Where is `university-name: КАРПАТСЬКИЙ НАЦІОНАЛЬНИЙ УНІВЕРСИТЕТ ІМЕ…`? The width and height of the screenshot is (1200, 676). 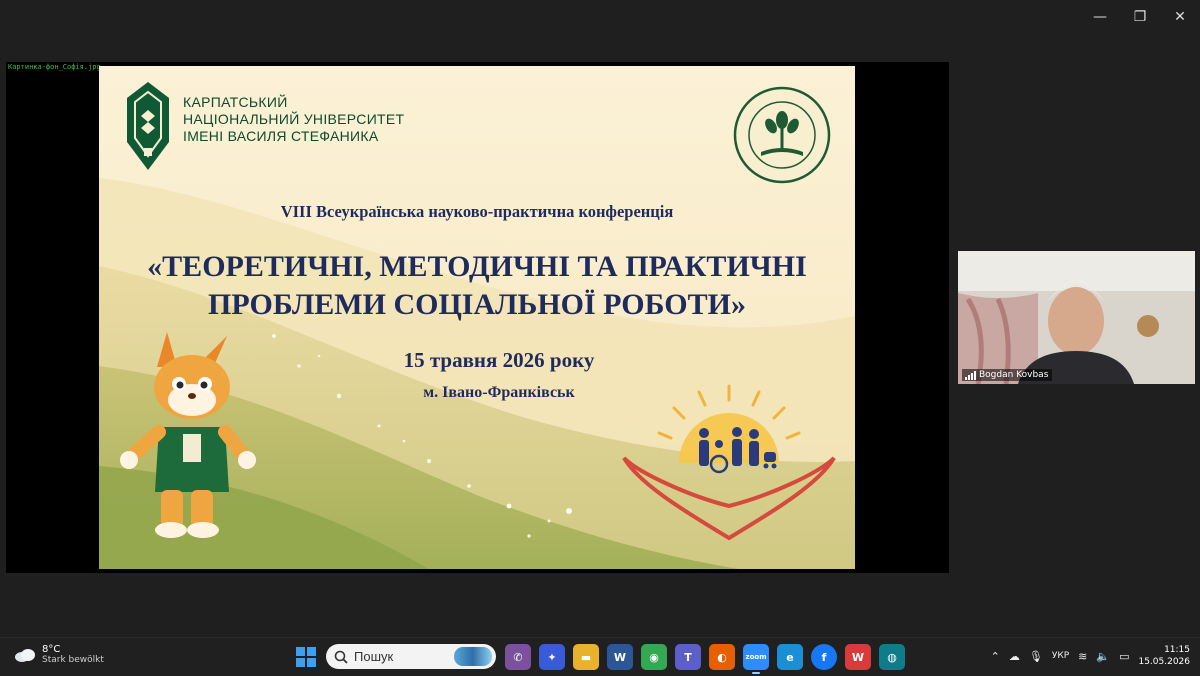 university-name: КАРПАТСЬКИЙ НАЦІОНАЛЬНИЙ УНІВЕРСИТЕТ ІМЕ… is located at coordinates (294, 119).